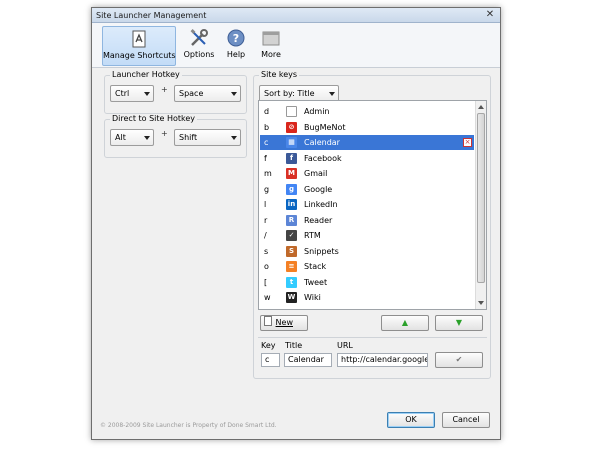 The width and height of the screenshot is (600, 450). What do you see at coordinates (291, 204) in the screenshot?
I see `linkedin-icon: in` at bounding box center [291, 204].